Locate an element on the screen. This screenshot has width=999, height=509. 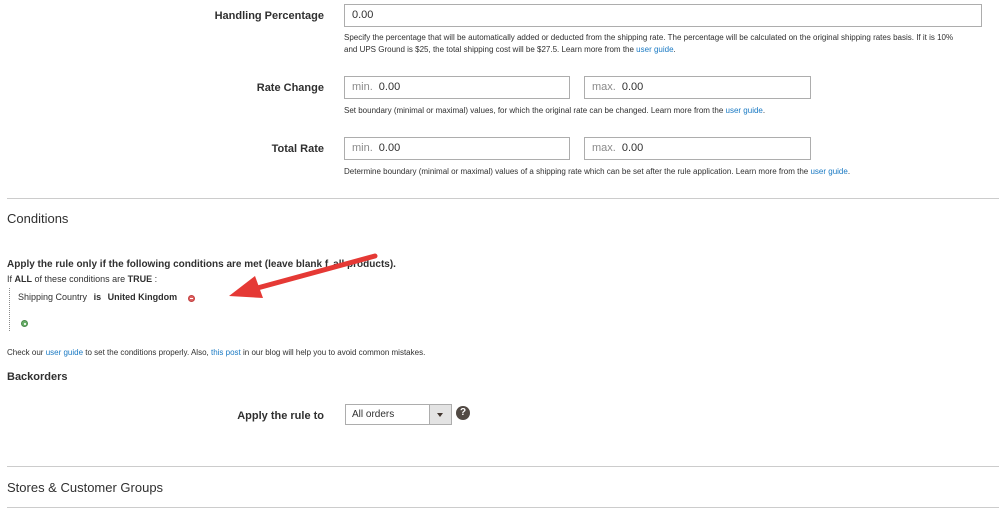
chevron-down-icon is located at coordinates (440, 414).